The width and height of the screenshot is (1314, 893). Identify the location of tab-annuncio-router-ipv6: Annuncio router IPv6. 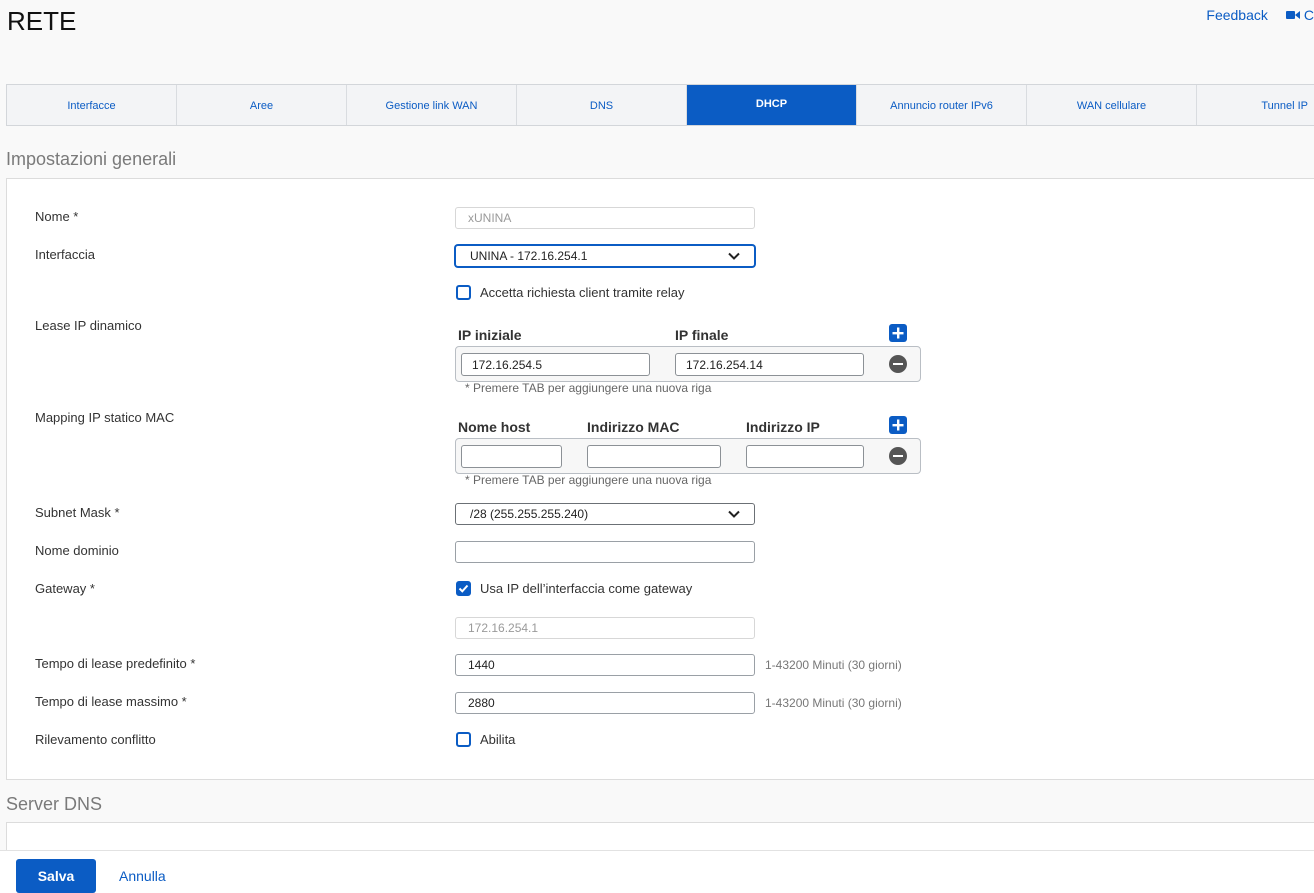
(942, 105).